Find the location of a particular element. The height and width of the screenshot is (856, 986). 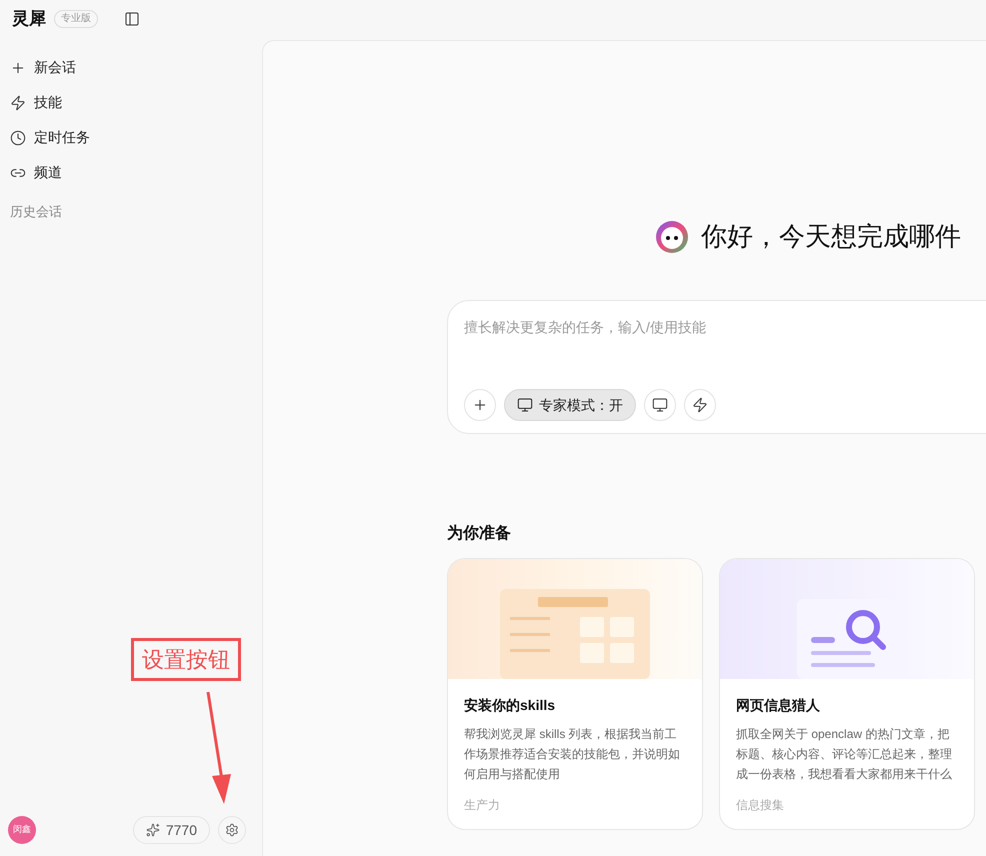

mascot-logo is located at coordinates (672, 237).